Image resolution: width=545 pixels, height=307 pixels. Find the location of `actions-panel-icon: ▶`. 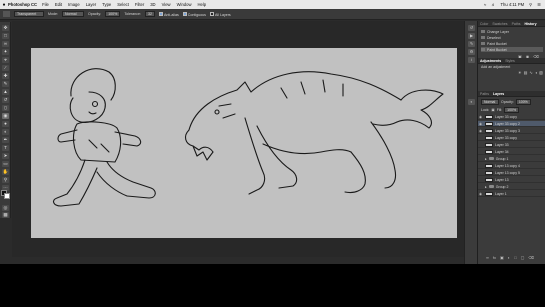

actions-panel-icon: ▶ is located at coordinates (471, 36).